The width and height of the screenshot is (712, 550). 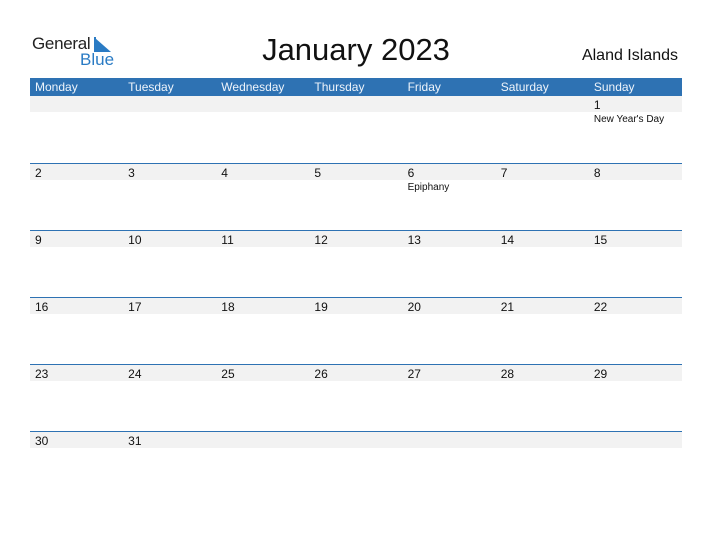 I want to click on weekday-sunday: Sunday, so click(x=614, y=87).